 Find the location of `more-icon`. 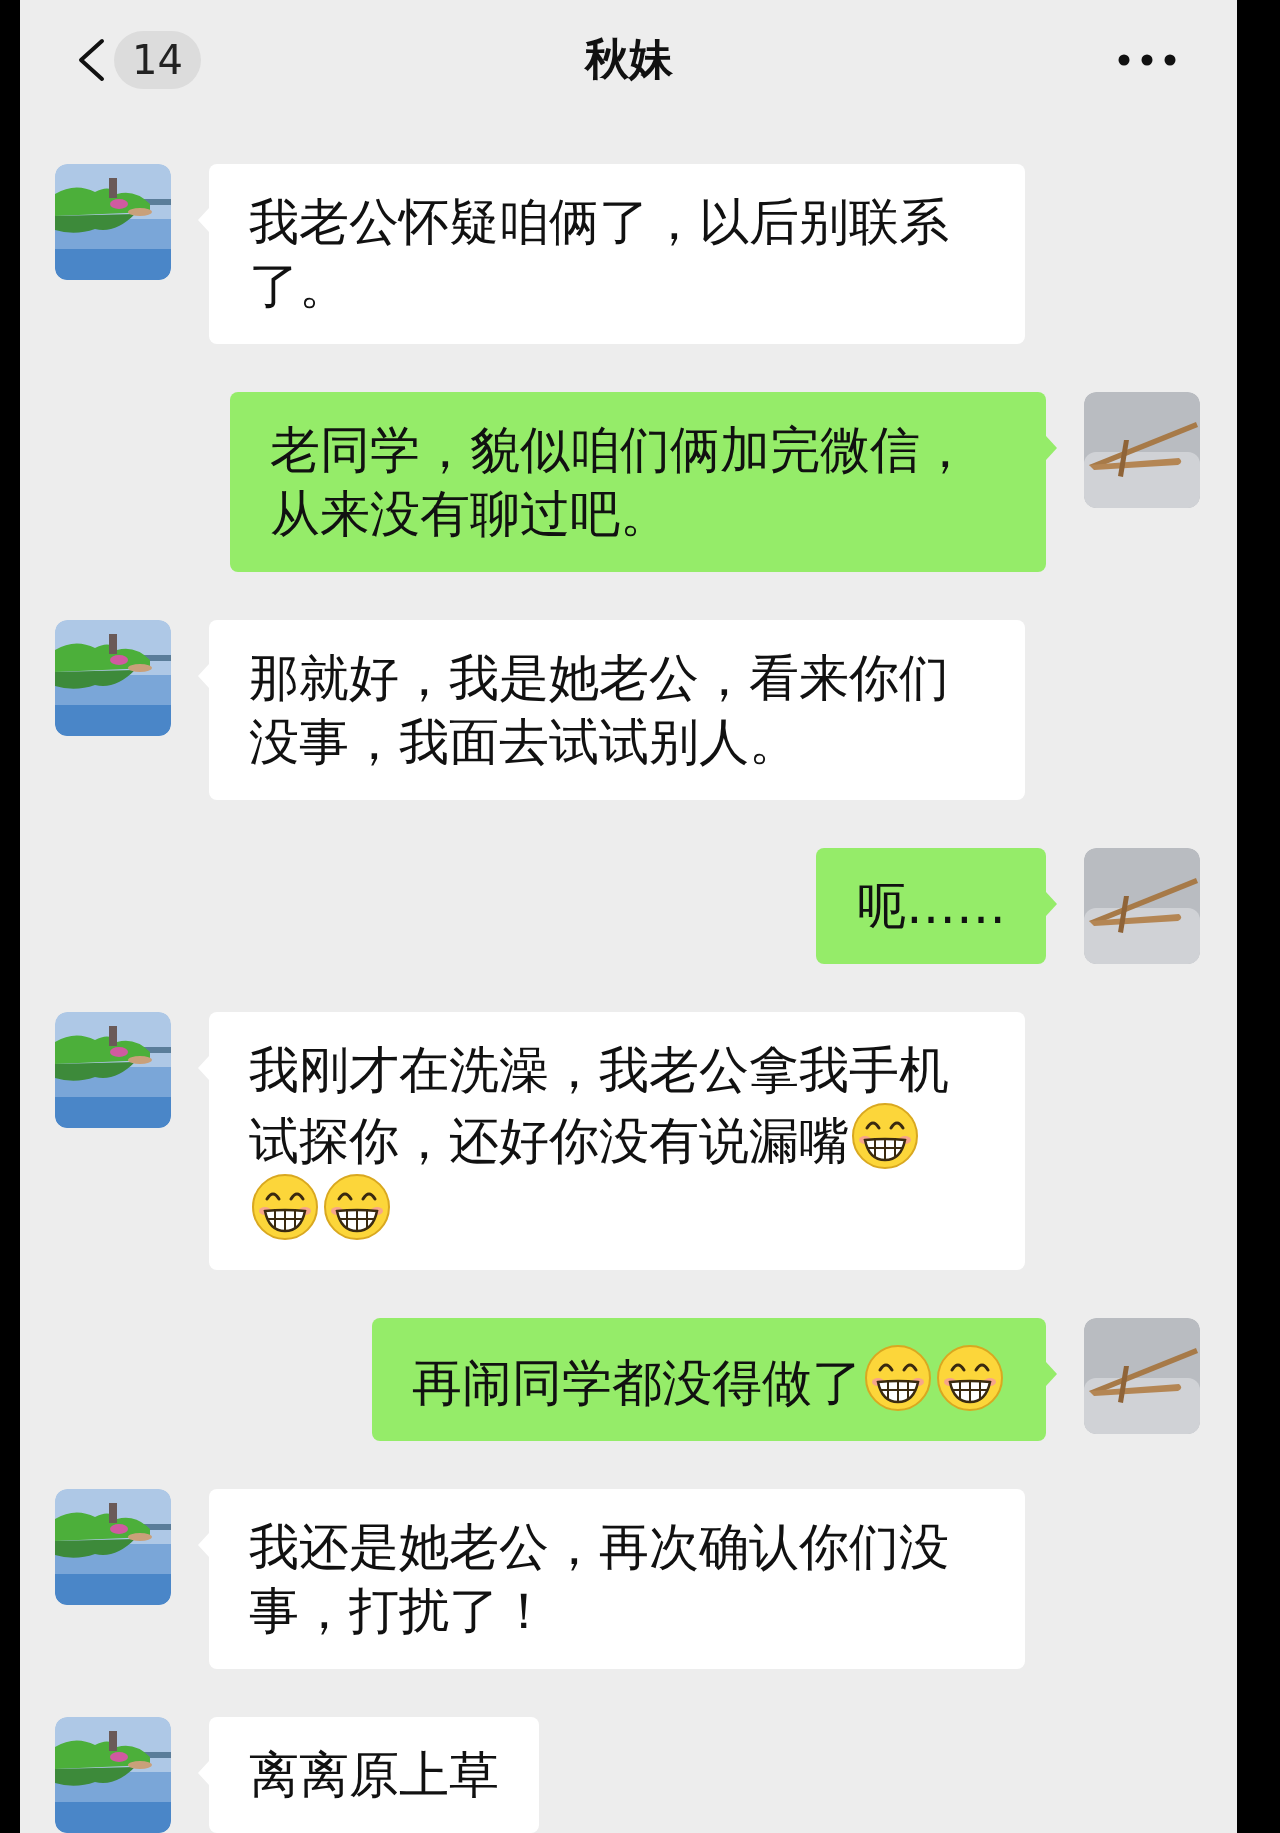

more-icon is located at coordinates (1147, 59).